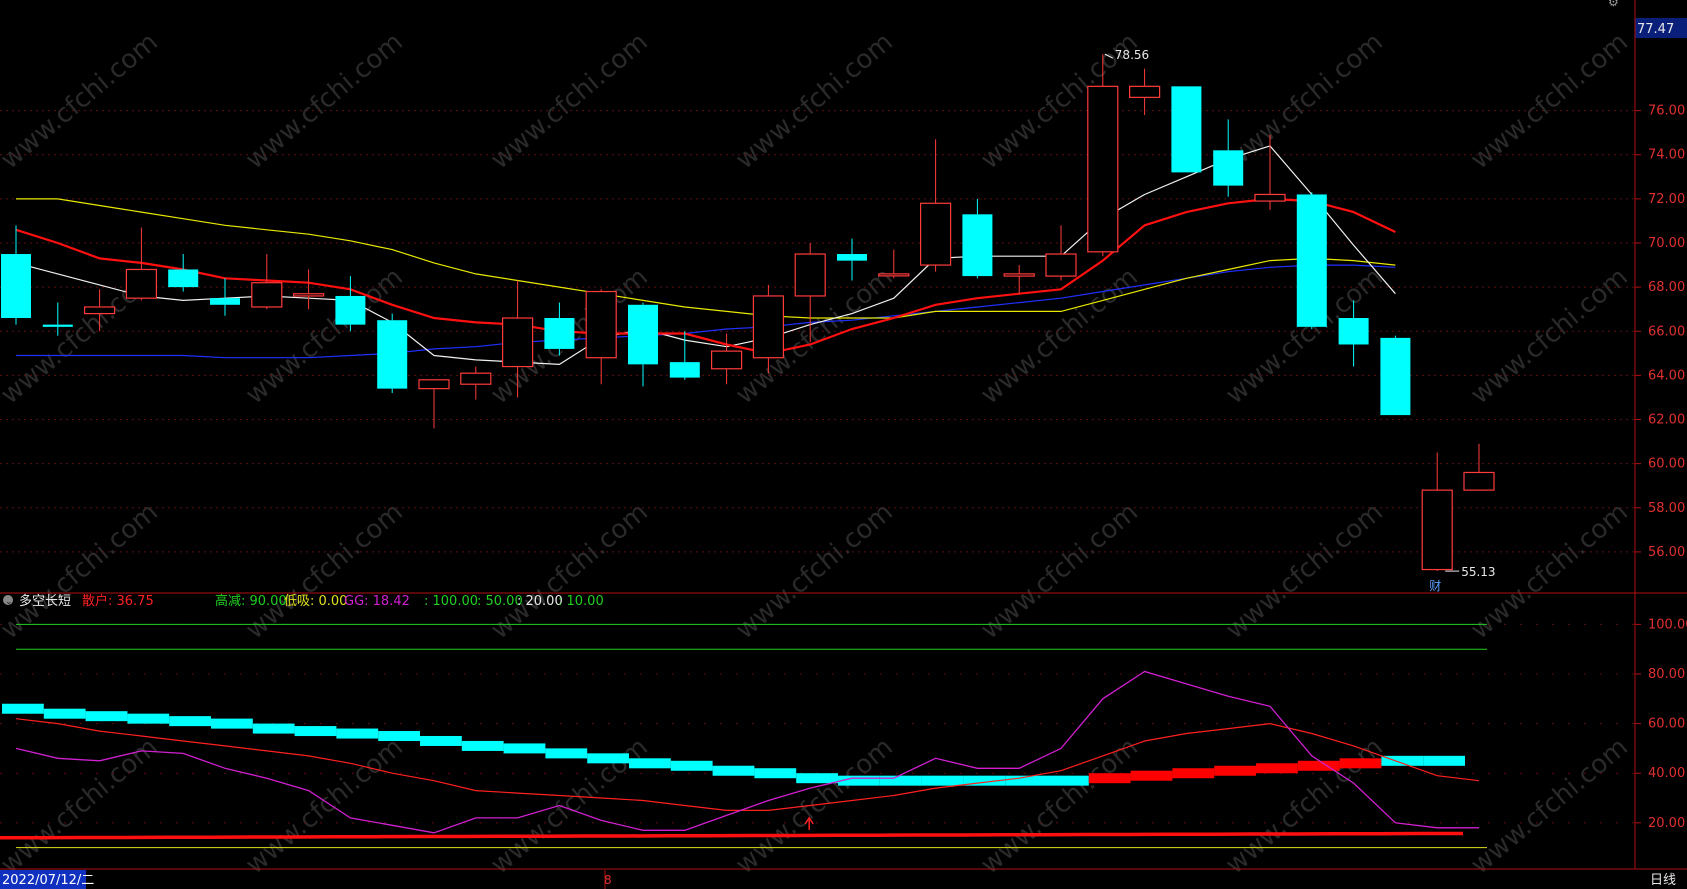  What do you see at coordinates (581, 601) in the screenshot?
I see `indicator-value-10: : 10.00` at bounding box center [581, 601].